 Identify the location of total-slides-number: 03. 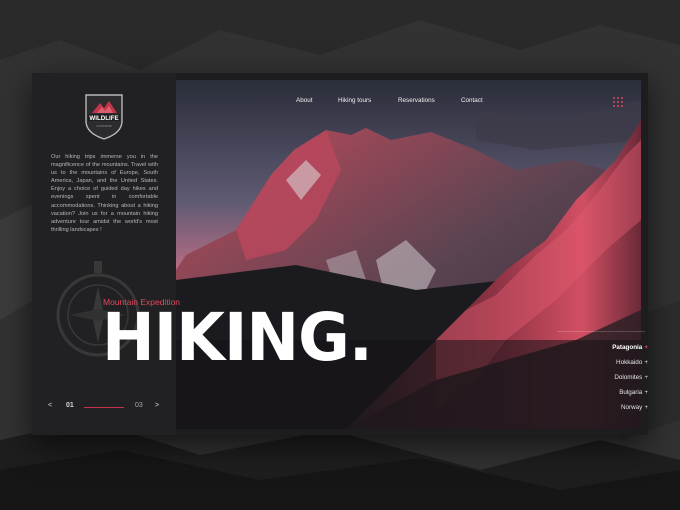
(139, 405).